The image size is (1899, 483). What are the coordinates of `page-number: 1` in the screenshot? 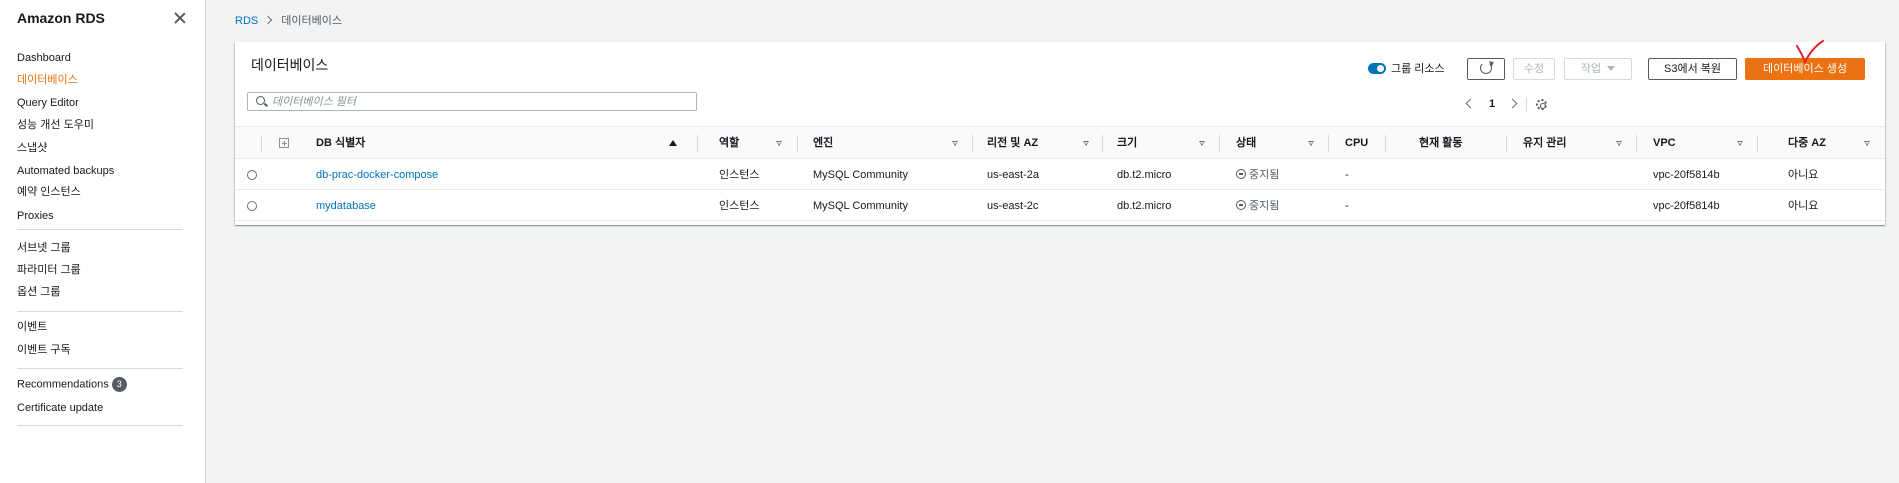 It's located at (1492, 104).